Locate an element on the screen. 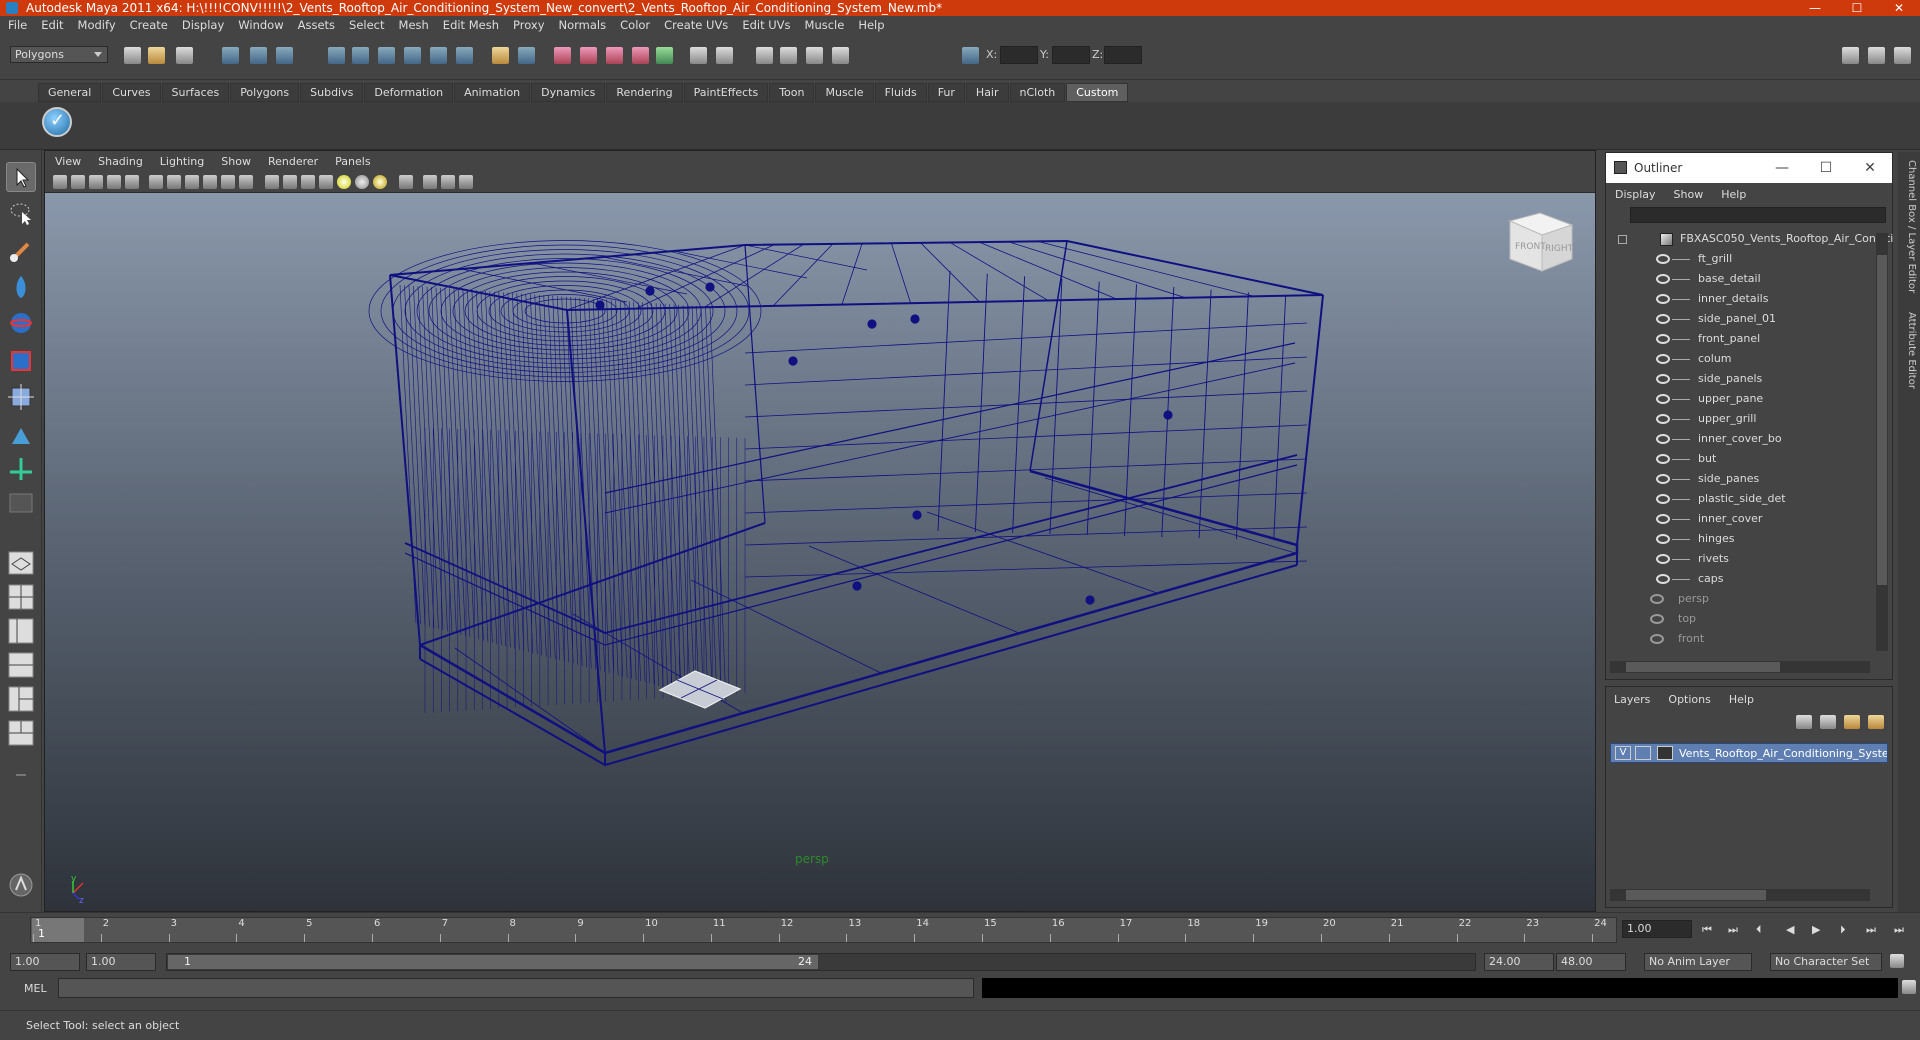  default-light-icon is located at coordinates (344, 182).